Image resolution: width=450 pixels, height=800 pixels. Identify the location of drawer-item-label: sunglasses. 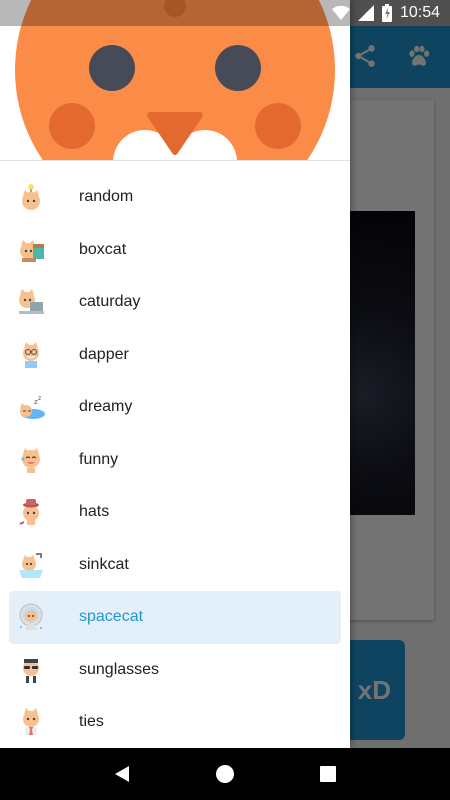
(119, 669).